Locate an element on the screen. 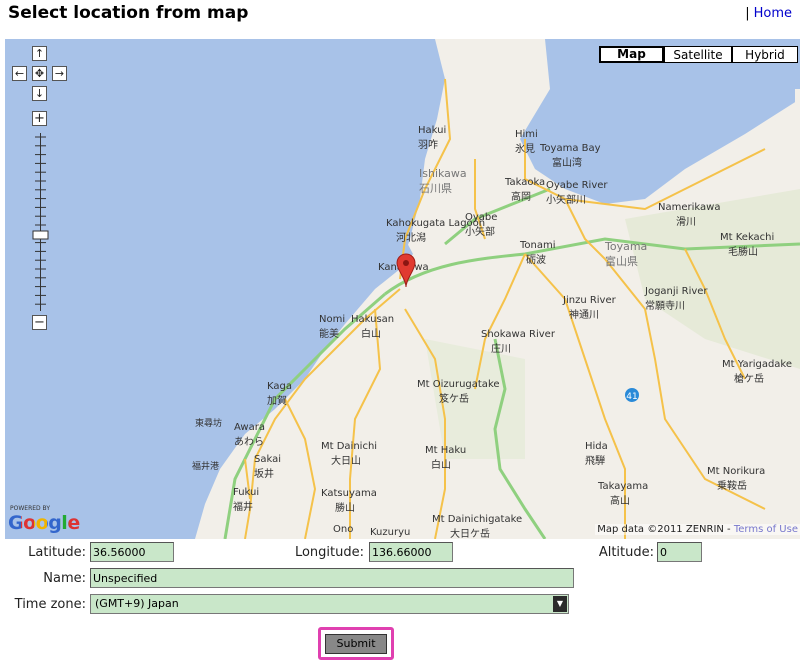 Image resolution: width=800 pixels, height=660 pixels. zoom-in-icon: + is located at coordinates (39, 118).